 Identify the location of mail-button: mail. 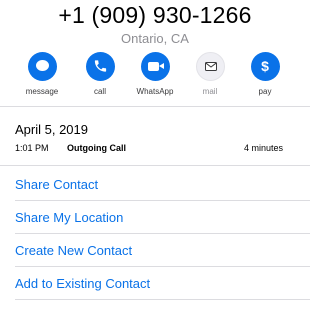
(210, 74).